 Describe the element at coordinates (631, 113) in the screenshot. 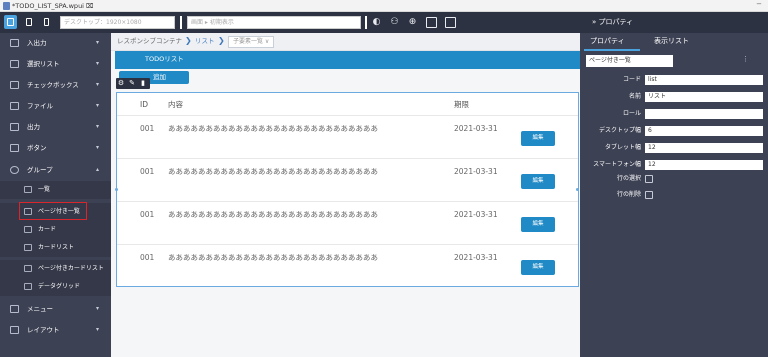

I see `prop-label-role: ロール` at that location.